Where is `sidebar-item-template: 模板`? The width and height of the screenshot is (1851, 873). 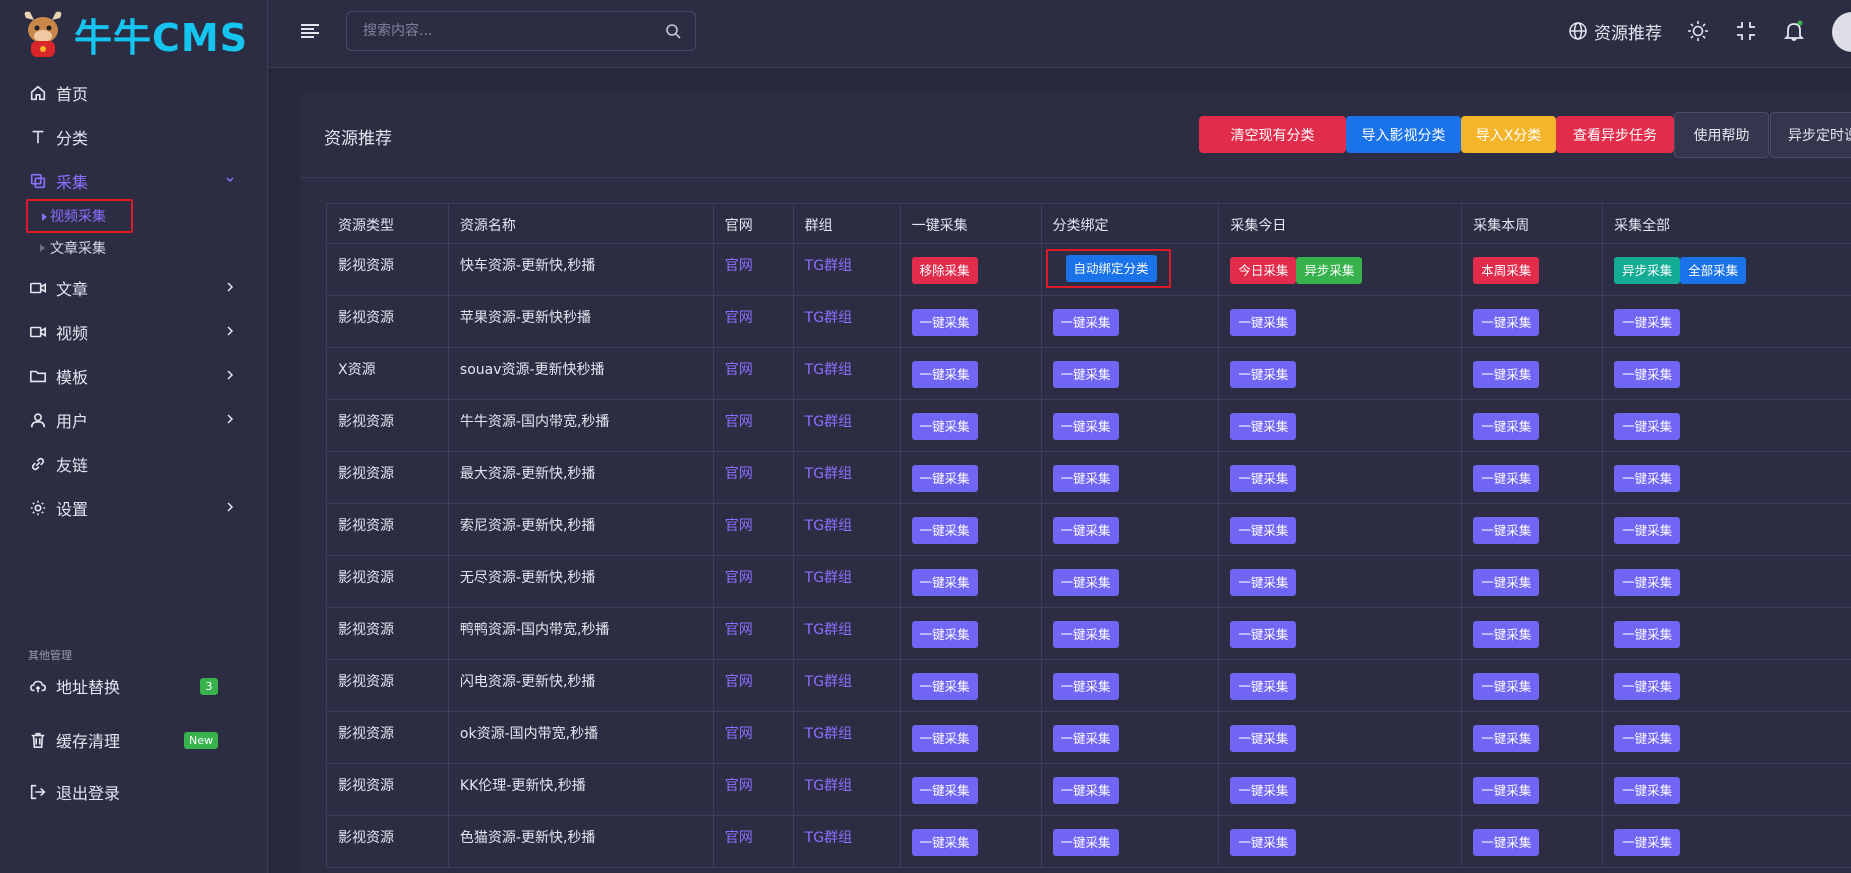 sidebar-item-template: 模板 is located at coordinates (133, 376).